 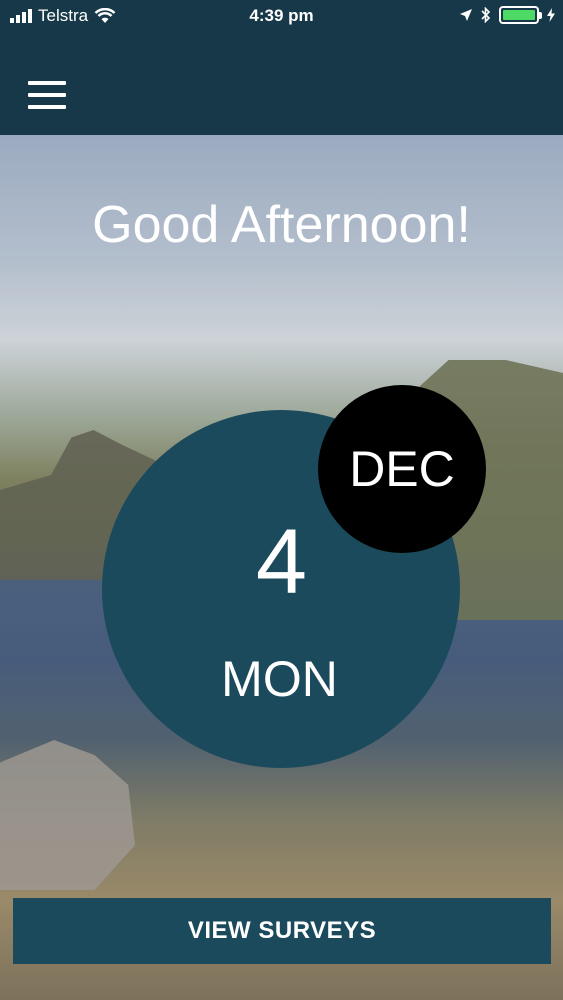 I want to click on month-label: DEC, so click(x=402, y=469).